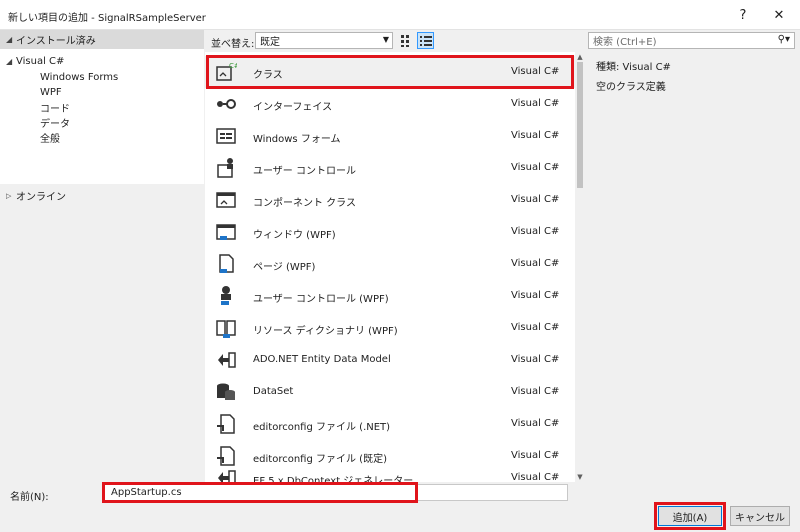 This screenshot has height=532, width=800. What do you see at coordinates (226, 104) in the screenshot?
I see `interface-icon` at bounding box center [226, 104].